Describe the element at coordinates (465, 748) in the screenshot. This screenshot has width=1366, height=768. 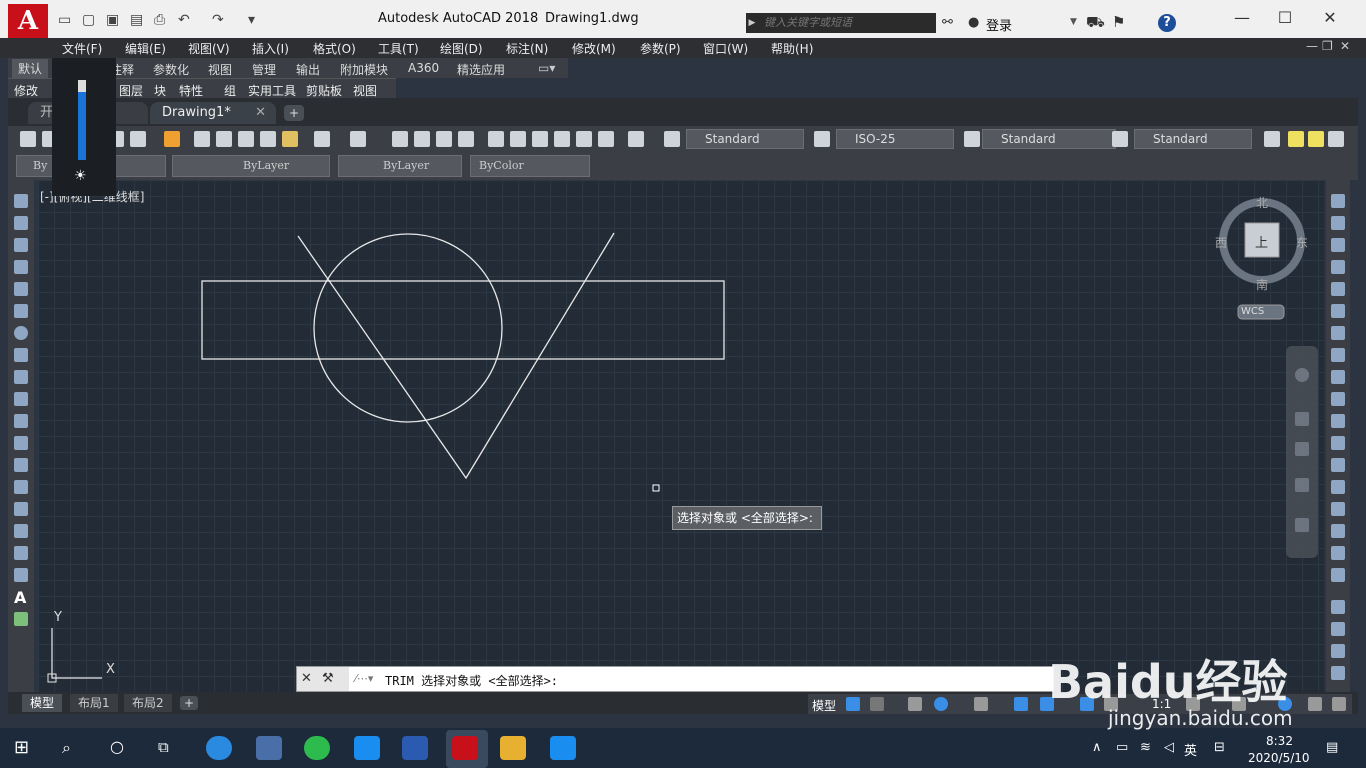
I see `autocad-icon` at that location.